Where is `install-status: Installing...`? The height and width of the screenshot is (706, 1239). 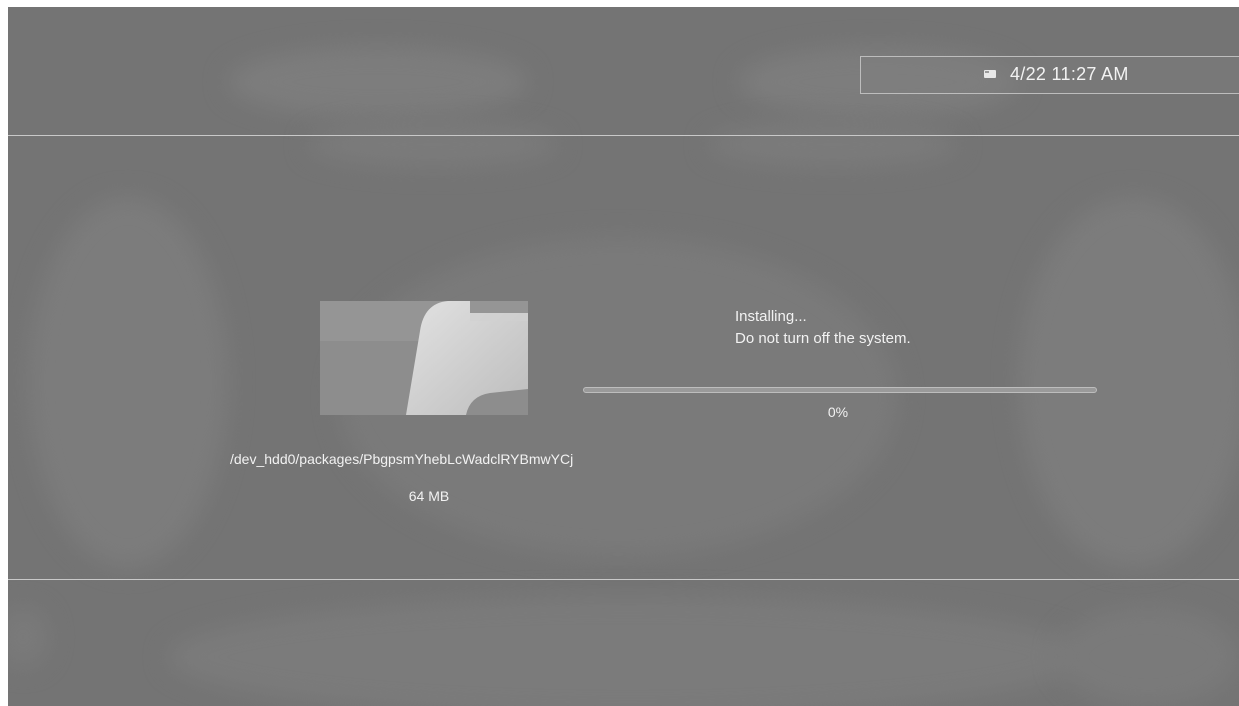 install-status: Installing... is located at coordinates (771, 316).